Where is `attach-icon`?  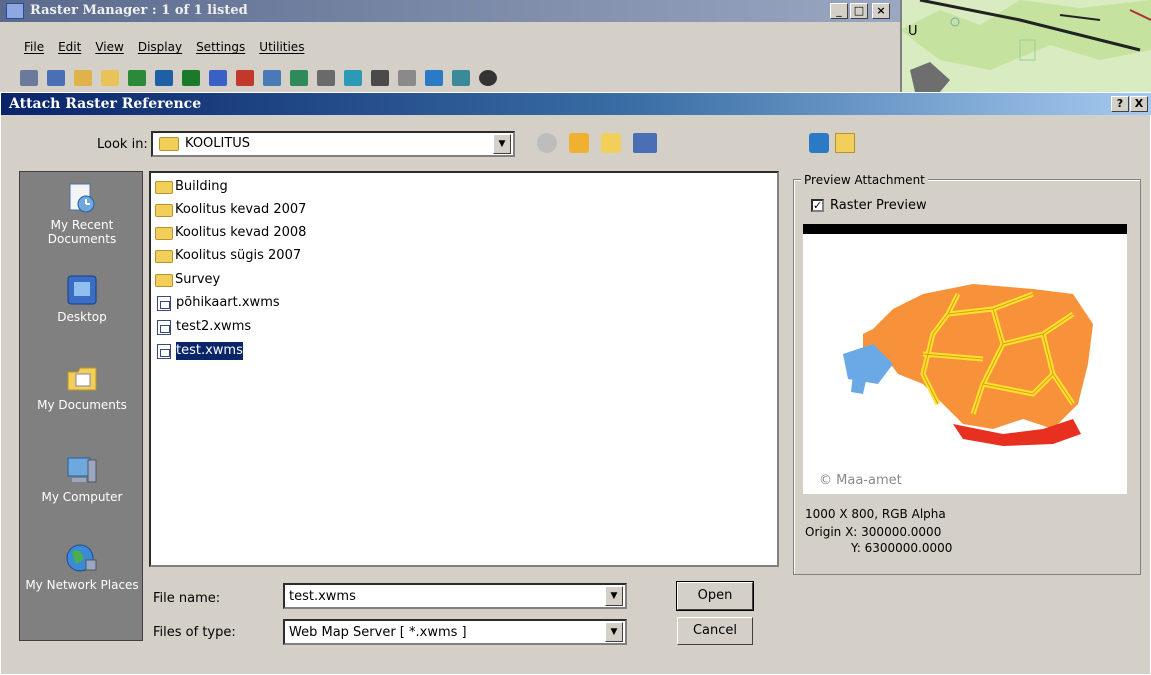
attach-icon is located at coordinates (83, 78).